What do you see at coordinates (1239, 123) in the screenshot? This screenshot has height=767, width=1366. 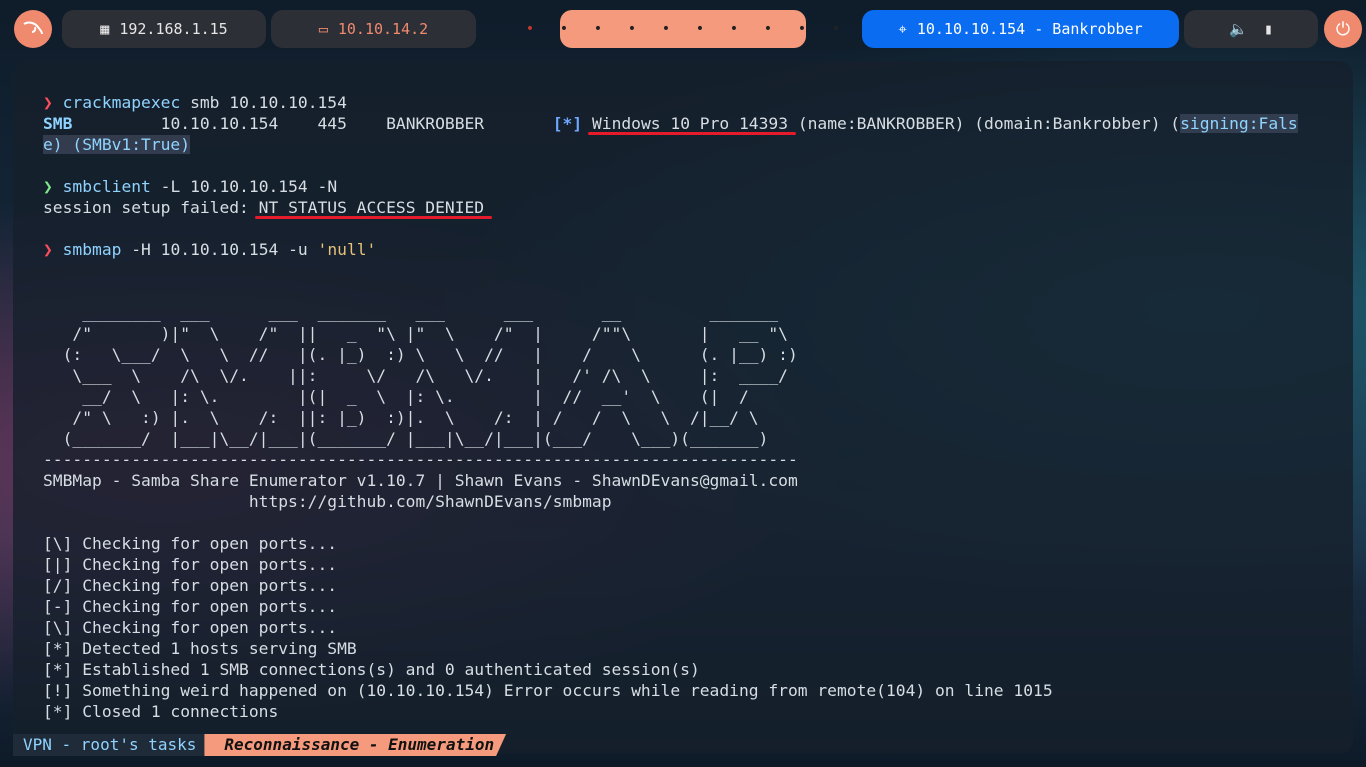 I see `signing-info: signing:Fals` at bounding box center [1239, 123].